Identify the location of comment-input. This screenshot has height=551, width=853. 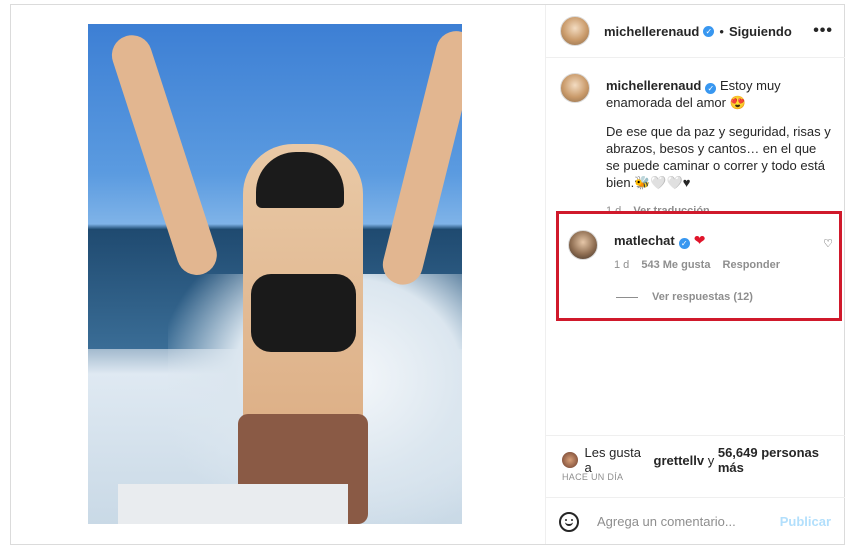
(687, 521).